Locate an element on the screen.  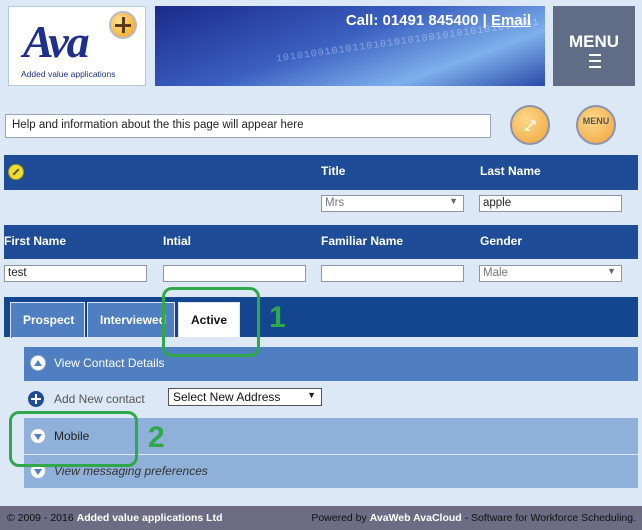
logo-tagline: Added value applications is located at coordinates (68, 74).